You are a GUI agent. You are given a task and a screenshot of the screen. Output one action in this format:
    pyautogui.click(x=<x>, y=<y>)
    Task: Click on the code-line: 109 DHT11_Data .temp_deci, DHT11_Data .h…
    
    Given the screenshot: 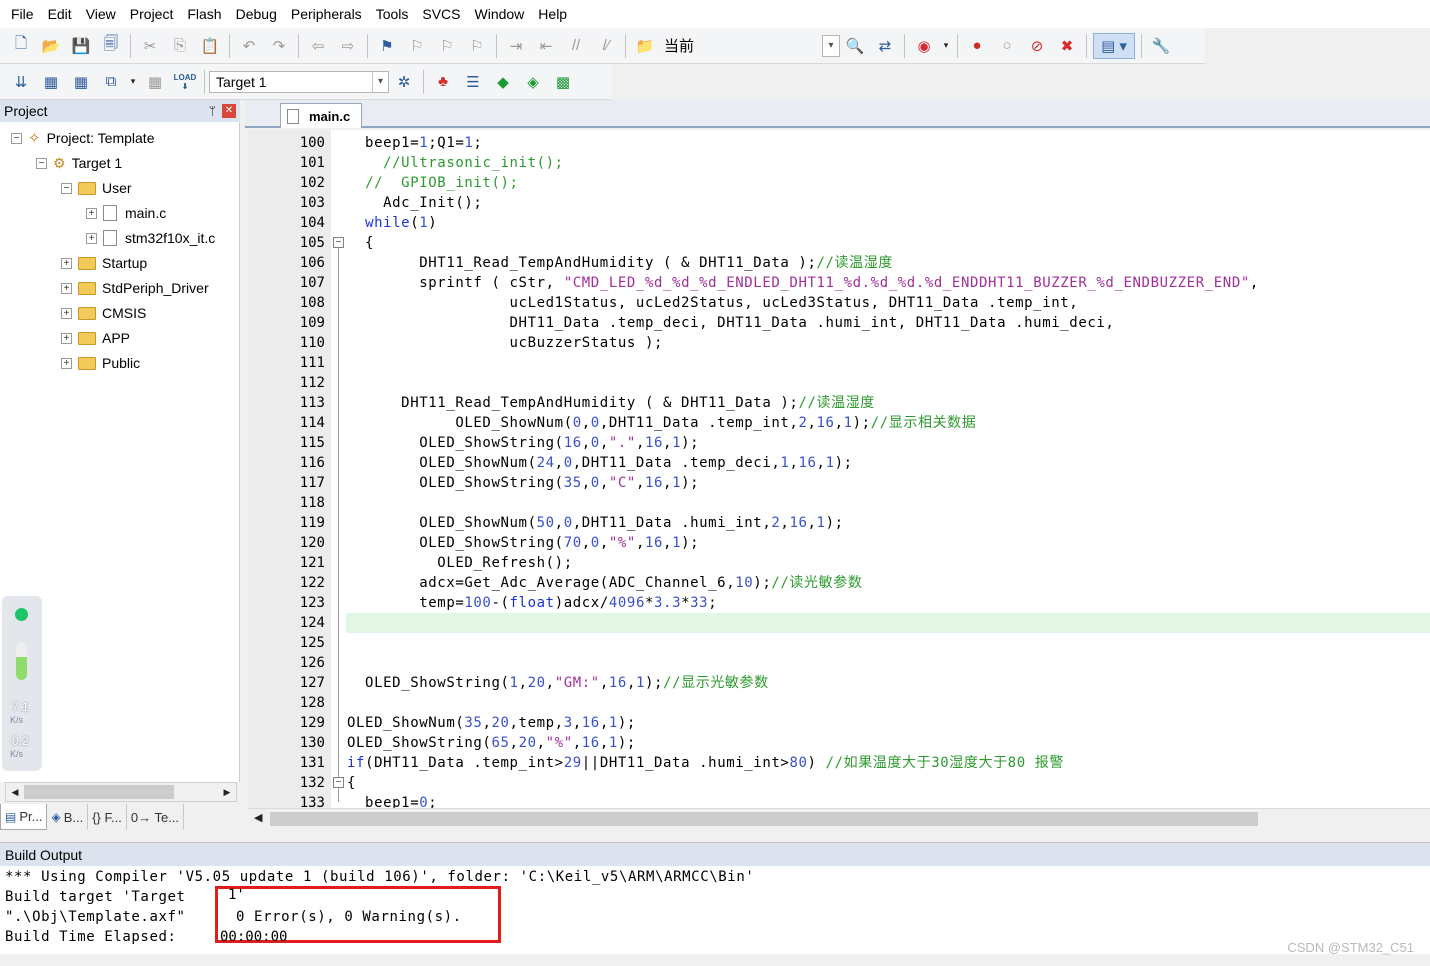 What is the action you would take?
    pyautogui.click(x=839, y=323)
    